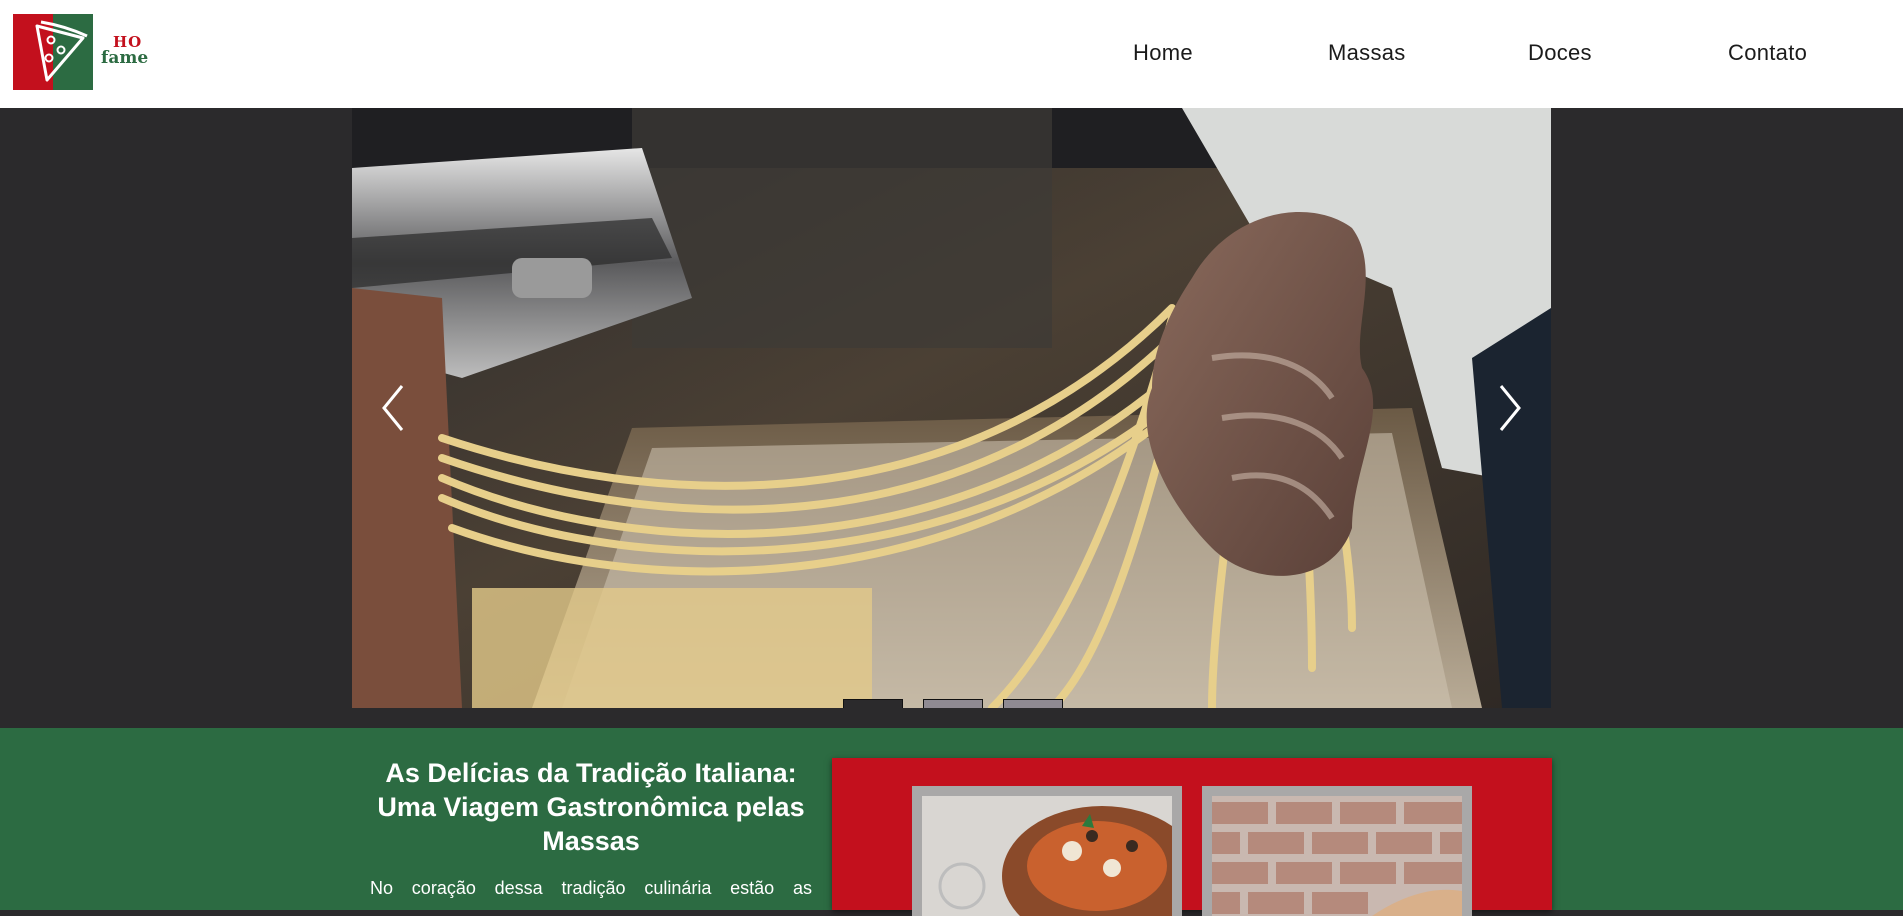 The image size is (1903, 916). I want to click on carousel-prev-button, so click(392, 408).